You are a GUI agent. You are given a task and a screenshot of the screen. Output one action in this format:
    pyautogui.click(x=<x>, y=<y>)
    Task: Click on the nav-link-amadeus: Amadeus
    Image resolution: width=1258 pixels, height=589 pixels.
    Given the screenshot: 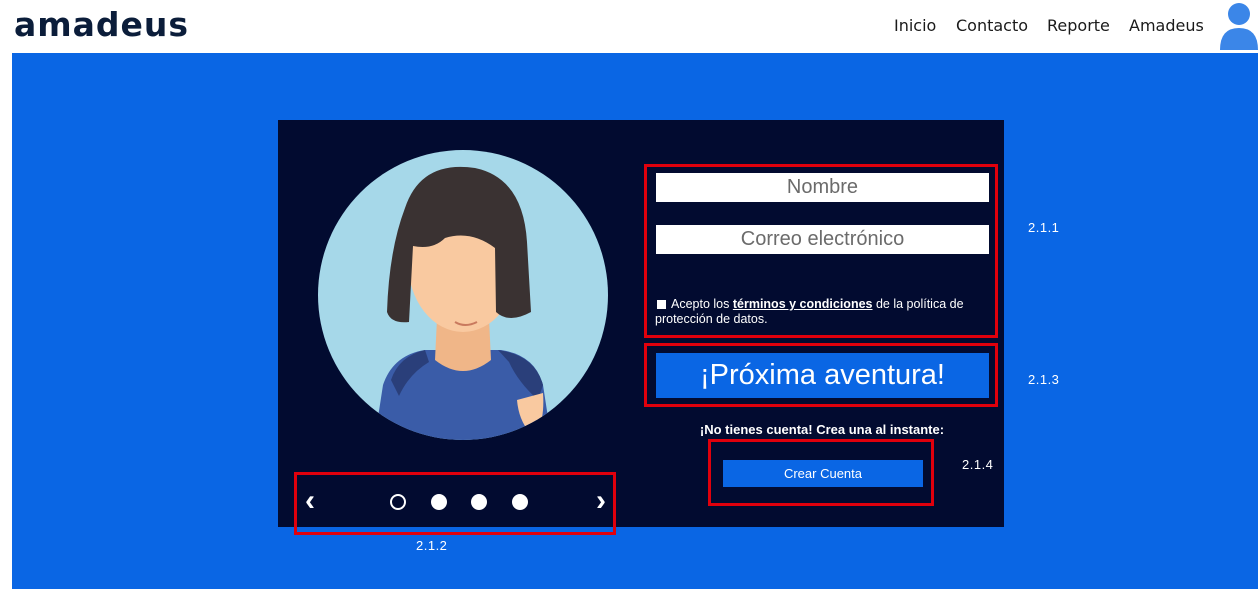 What is the action you would take?
    pyautogui.click(x=1166, y=25)
    